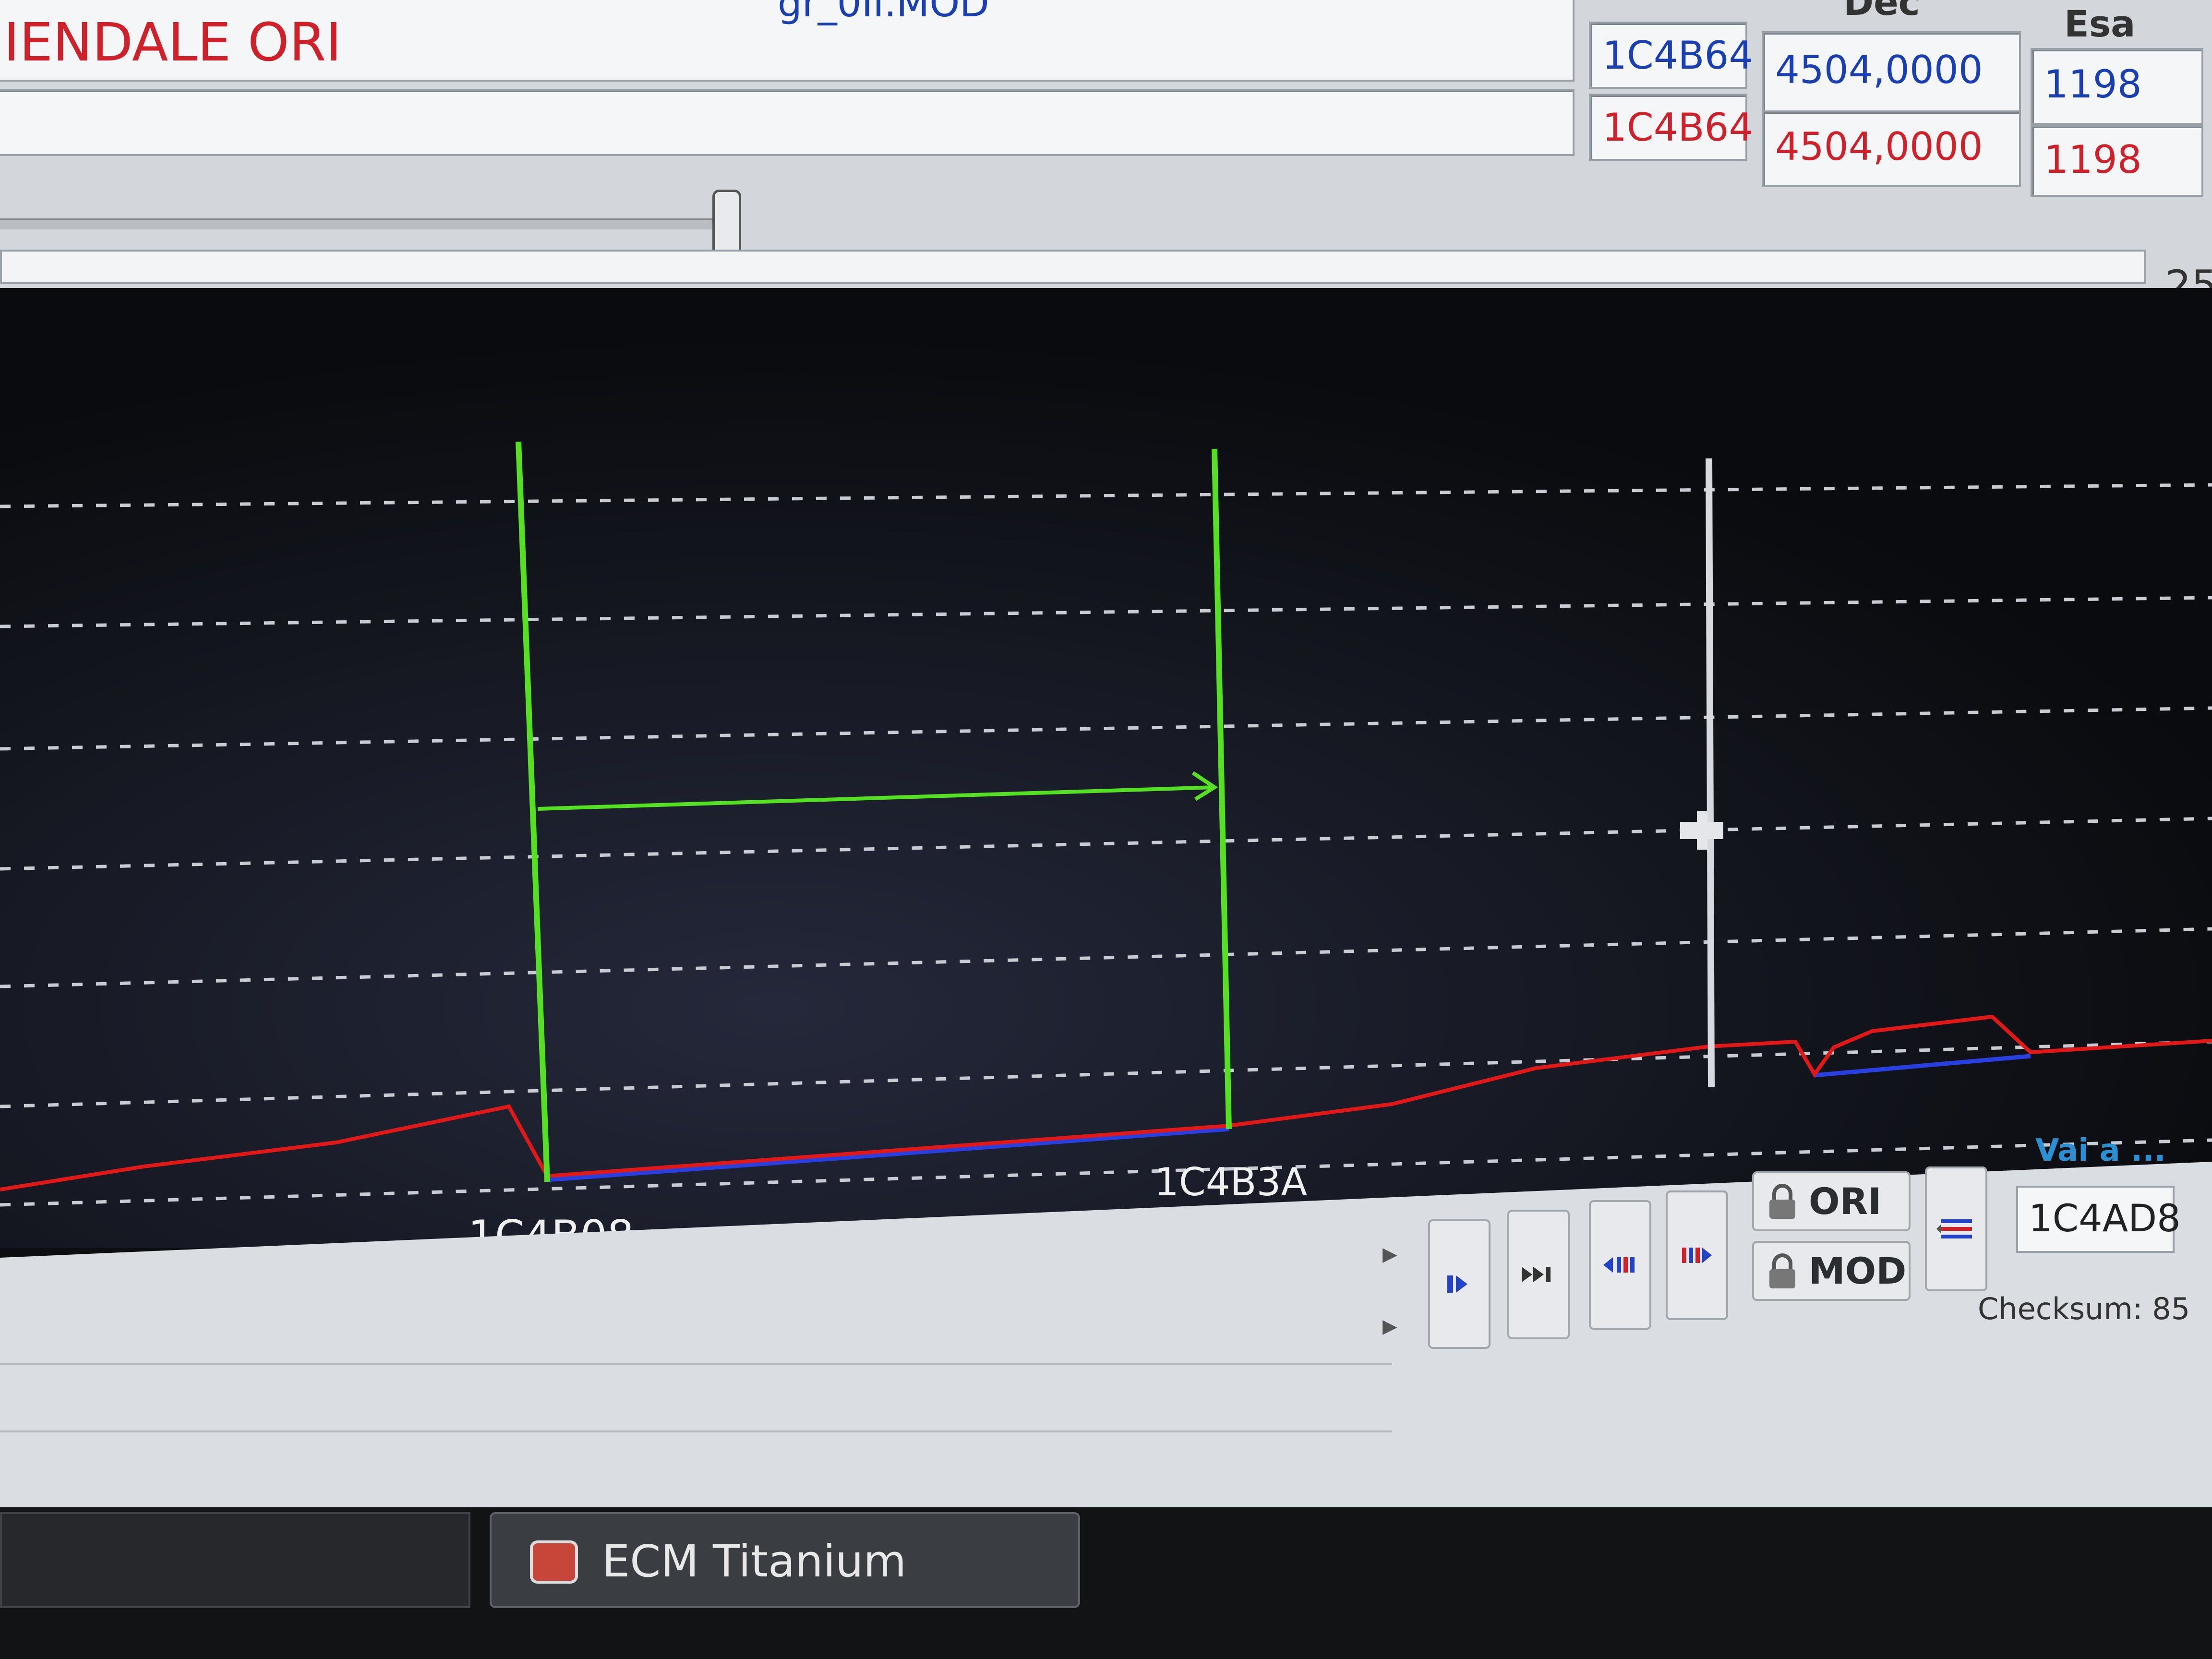  What do you see at coordinates (1891, 72) in the screenshot?
I see `dec-field-1: 4504,0000` at bounding box center [1891, 72].